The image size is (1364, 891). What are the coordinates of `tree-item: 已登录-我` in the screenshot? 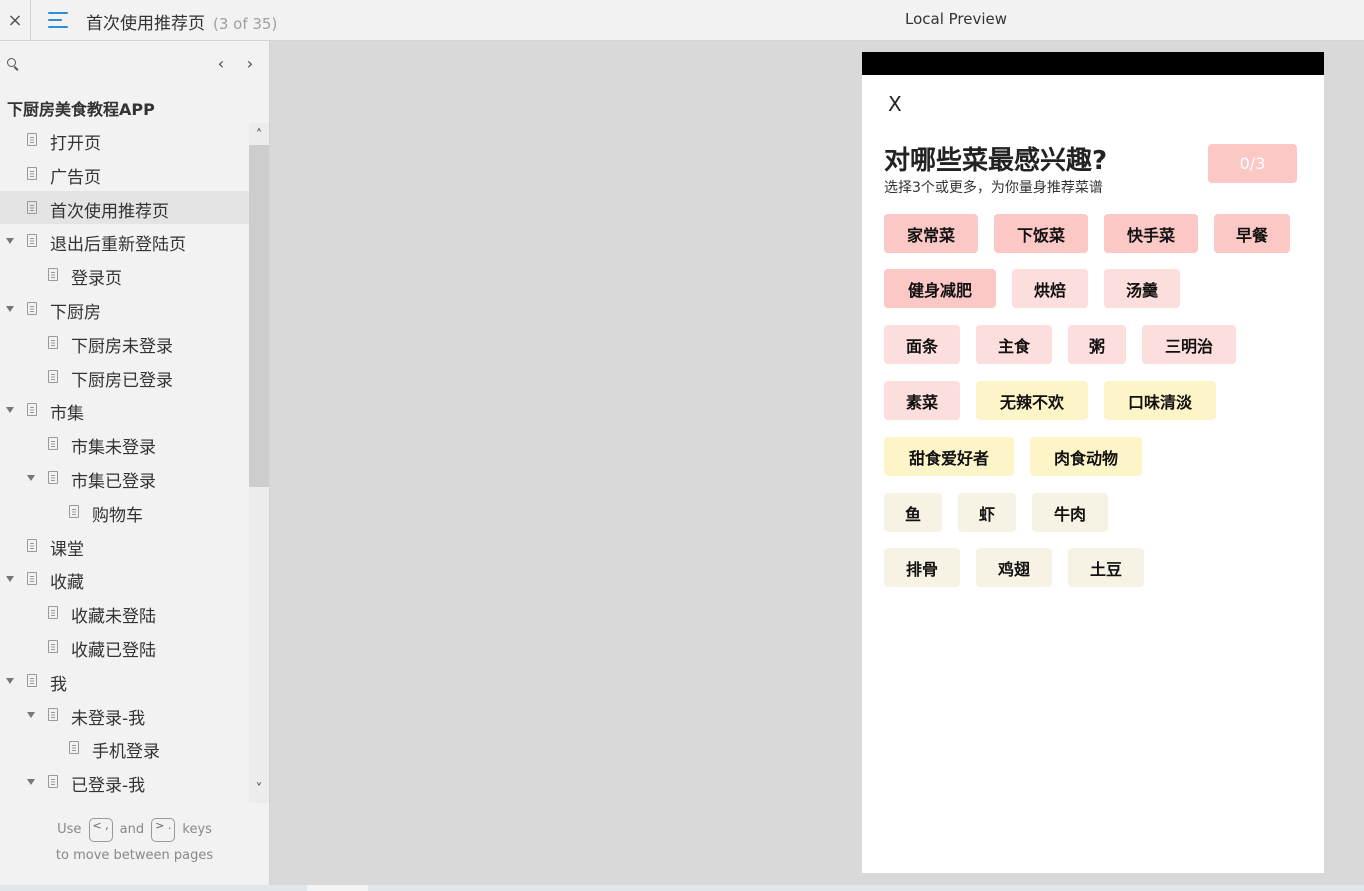 It's located at (124, 782).